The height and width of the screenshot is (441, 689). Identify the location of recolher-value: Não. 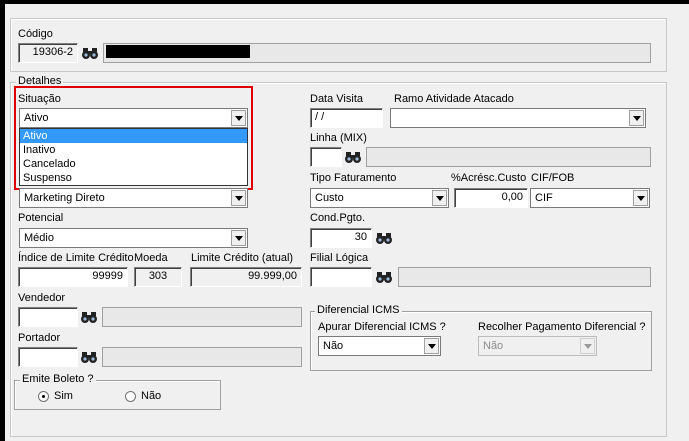
(493, 346).